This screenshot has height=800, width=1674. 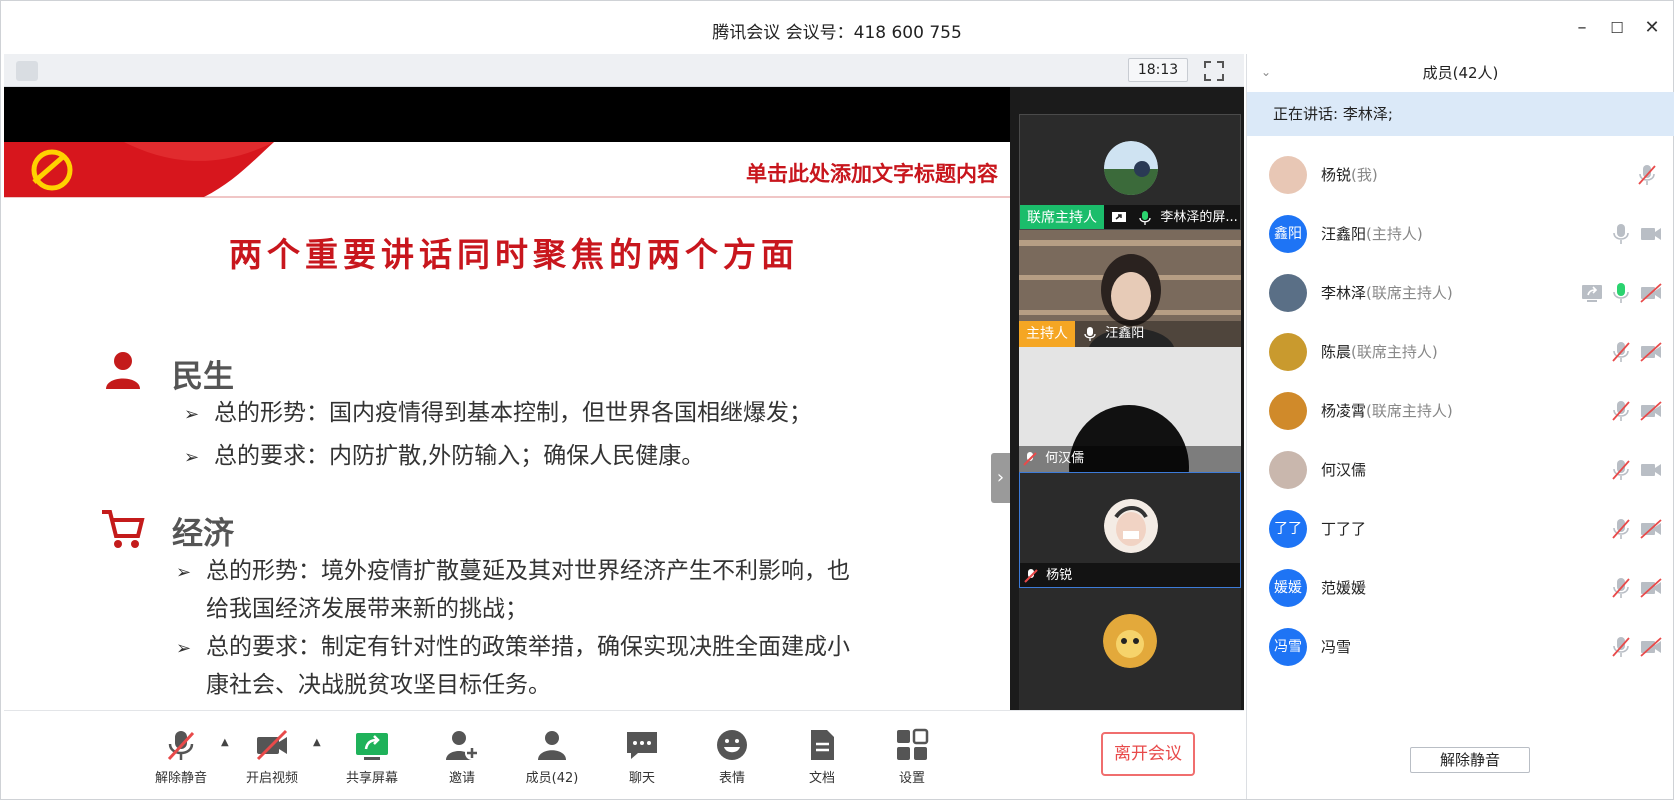 What do you see at coordinates (1130, 288) in the screenshot?
I see `video-tile: 主持人 汪鑫阳` at bounding box center [1130, 288].